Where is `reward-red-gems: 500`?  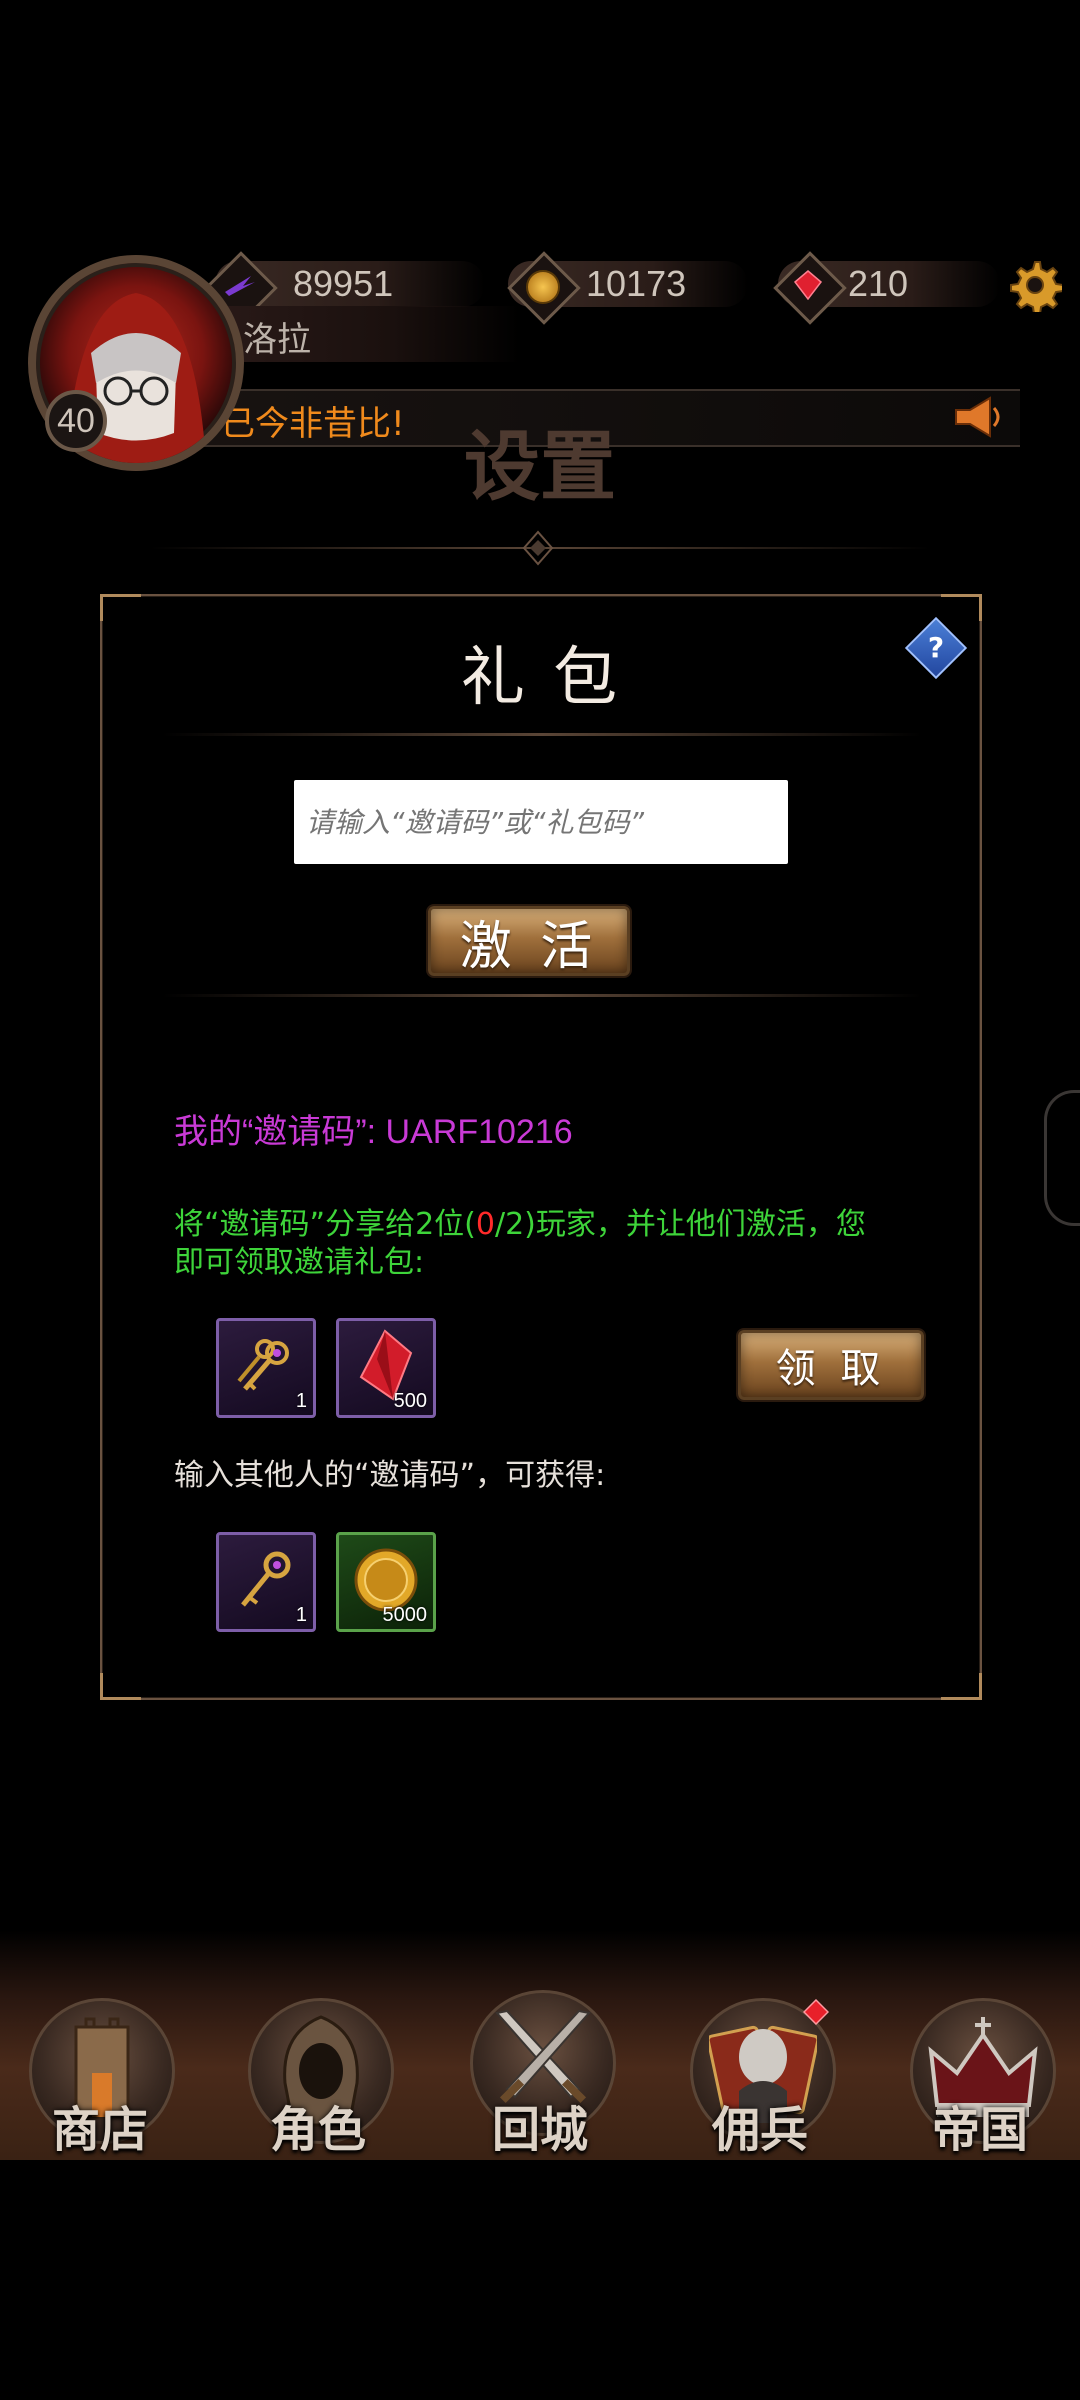
reward-red-gems: 500 is located at coordinates (386, 1368).